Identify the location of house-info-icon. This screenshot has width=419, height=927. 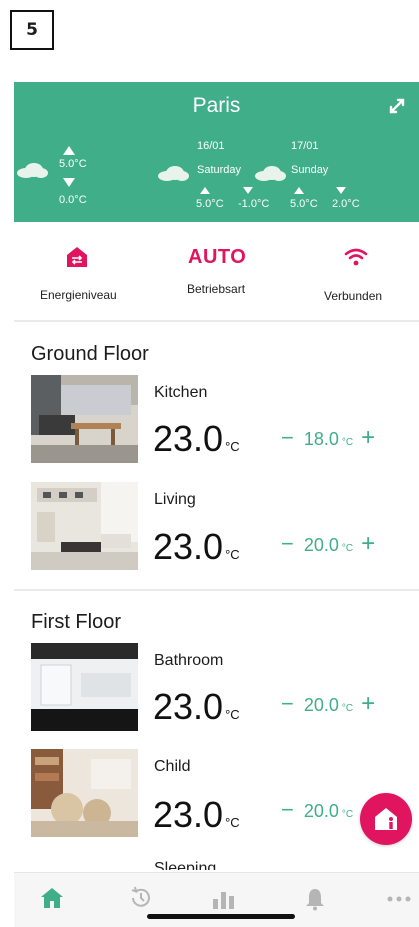
(386, 819).